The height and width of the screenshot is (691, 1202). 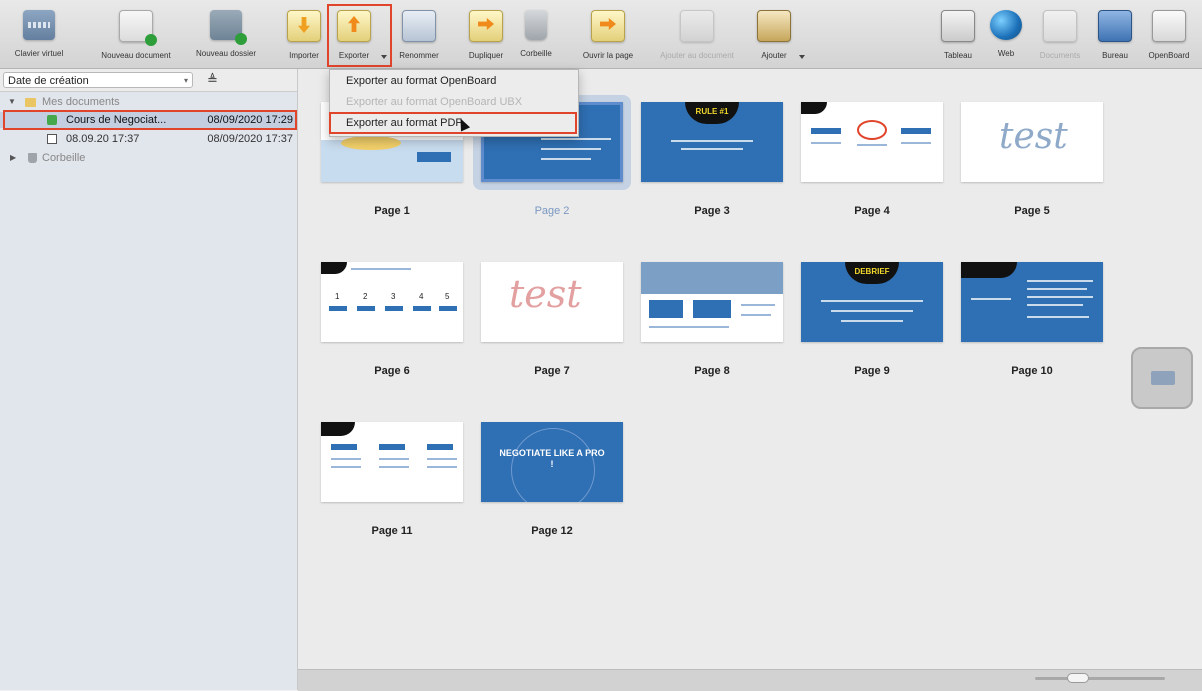 What do you see at coordinates (185, 80) in the screenshot?
I see `chevron-down-icon: ▾` at bounding box center [185, 80].